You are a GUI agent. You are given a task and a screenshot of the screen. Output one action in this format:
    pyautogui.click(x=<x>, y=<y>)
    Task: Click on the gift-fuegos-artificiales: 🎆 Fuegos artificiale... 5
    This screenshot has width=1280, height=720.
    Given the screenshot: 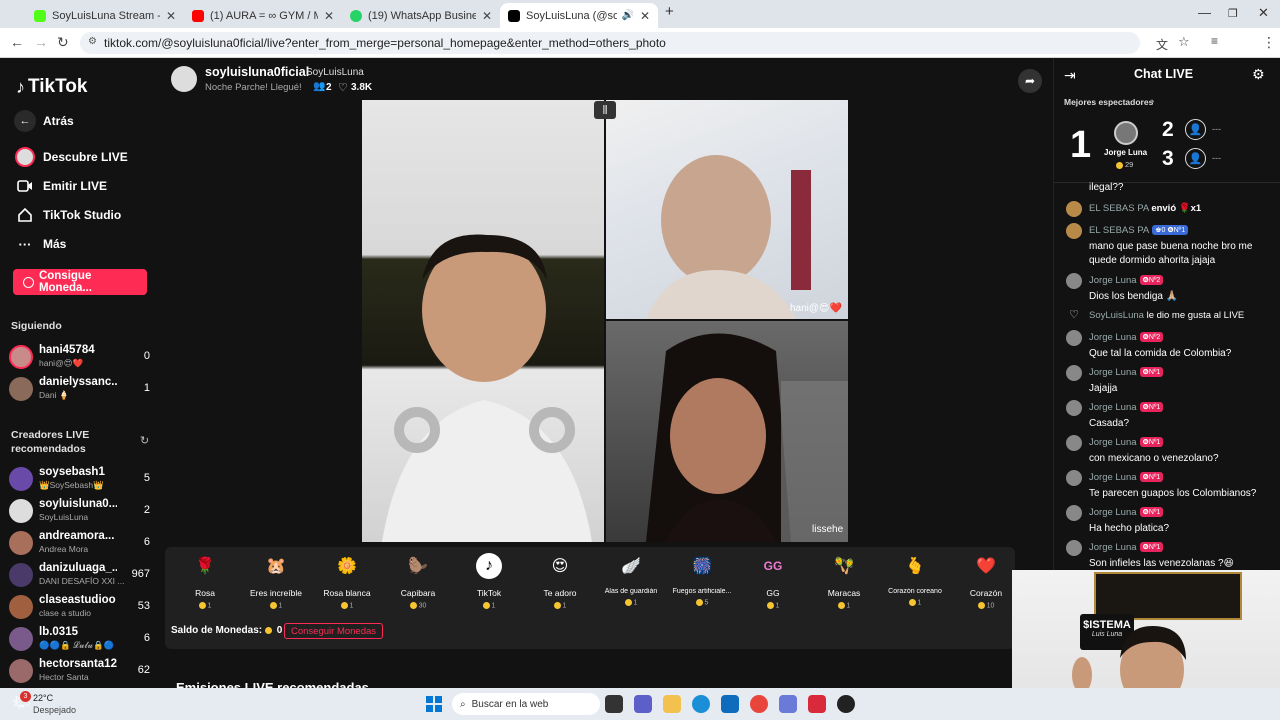 What is the action you would take?
    pyautogui.click(x=702, y=579)
    